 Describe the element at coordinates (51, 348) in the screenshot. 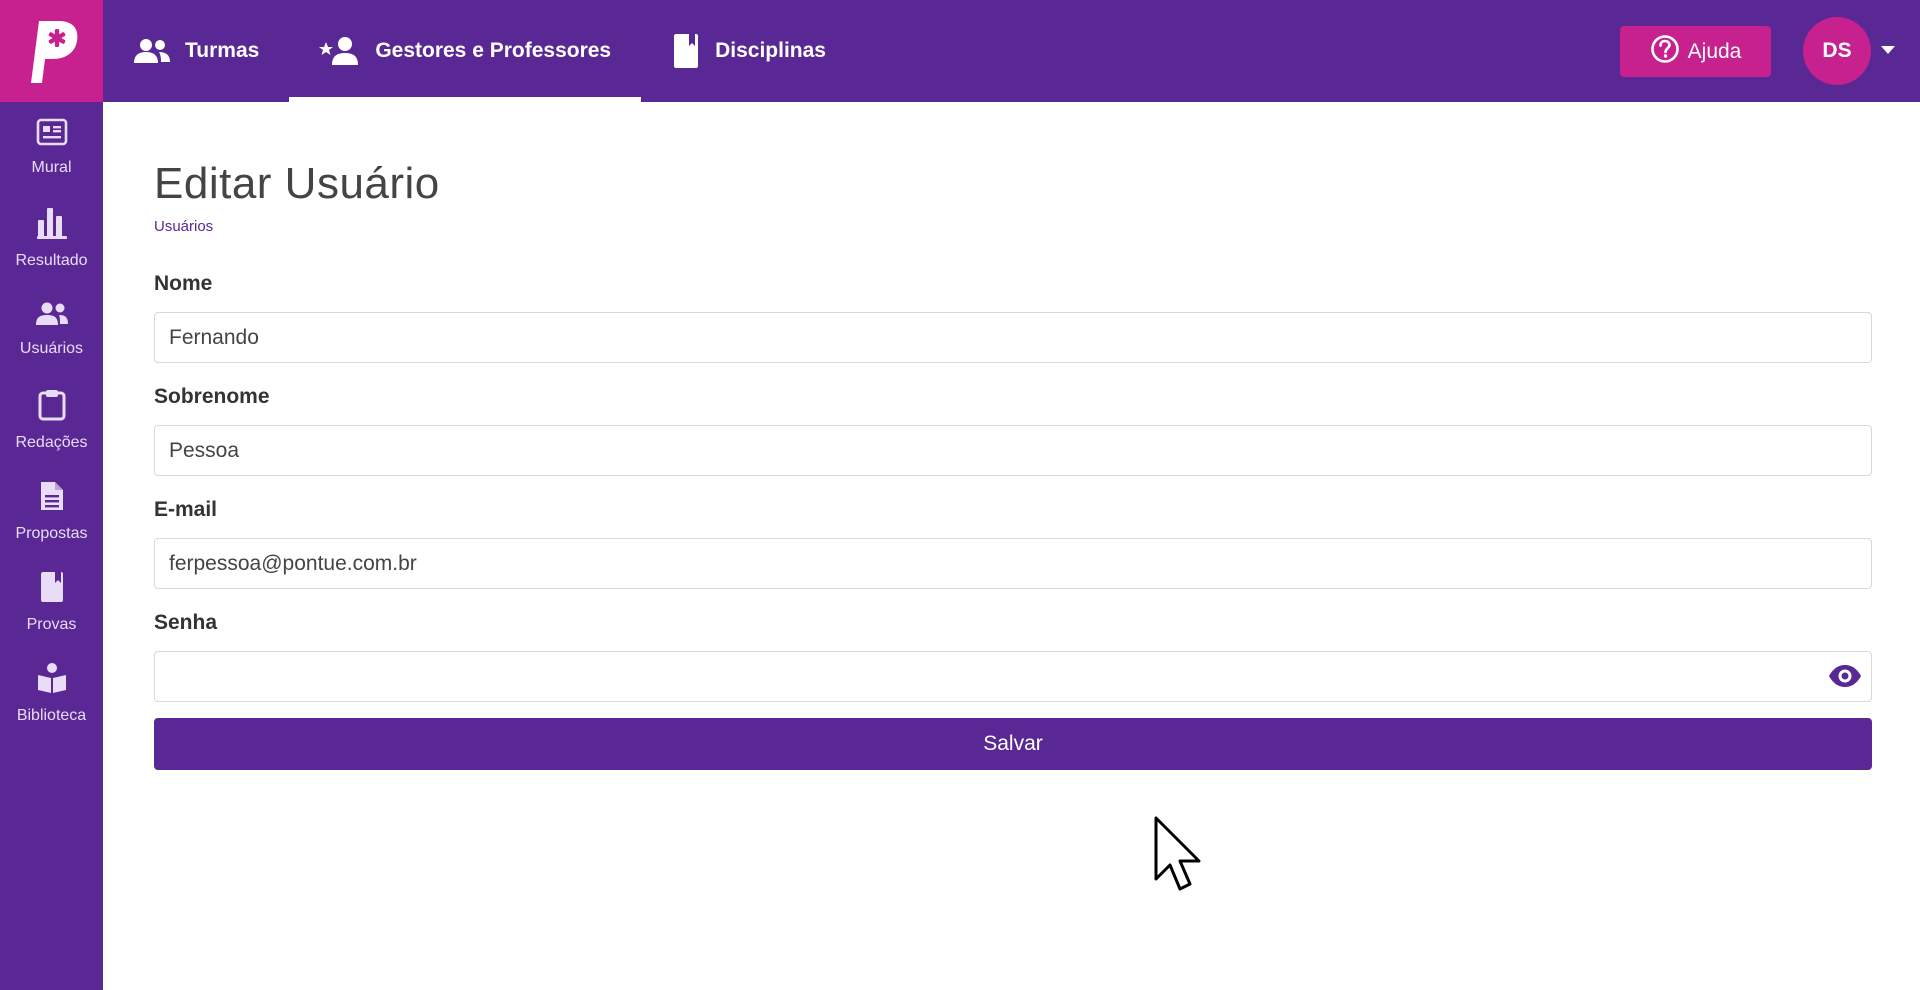

I see `sidebar-item-label: Usuários` at that location.